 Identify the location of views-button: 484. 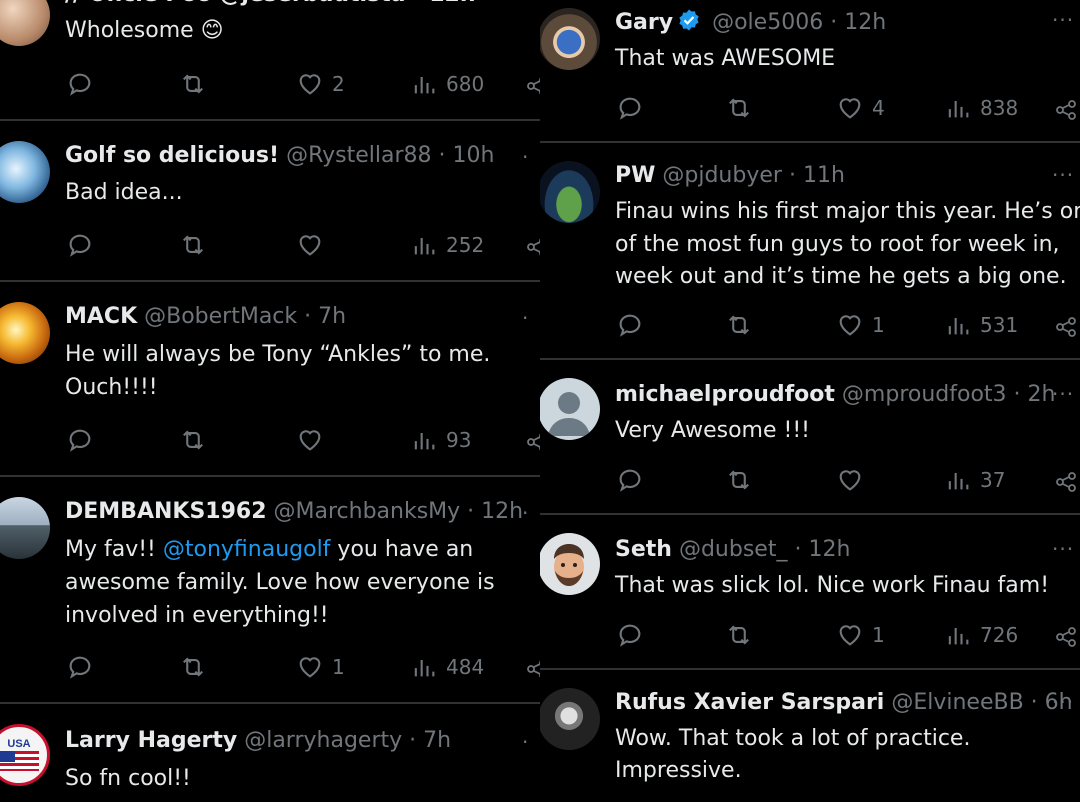
(447, 667).